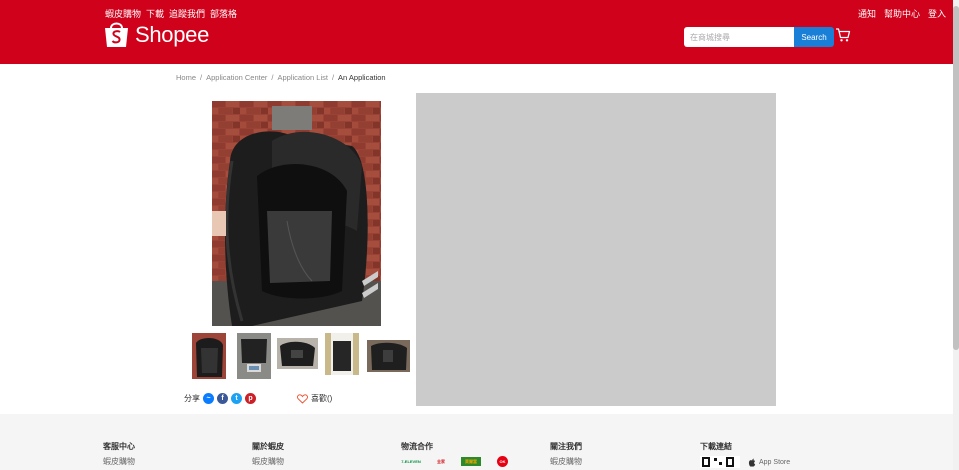  Describe the element at coordinates (720, 462) in the screenshot. I see `qr-code-icon` at that location.